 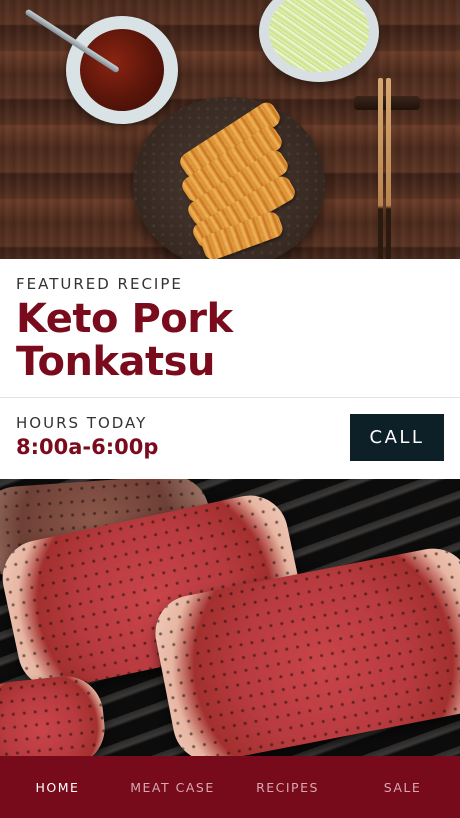 I want to click on featured-recipe-label: FEATURED RECIPE, so click(x=99, y=284).